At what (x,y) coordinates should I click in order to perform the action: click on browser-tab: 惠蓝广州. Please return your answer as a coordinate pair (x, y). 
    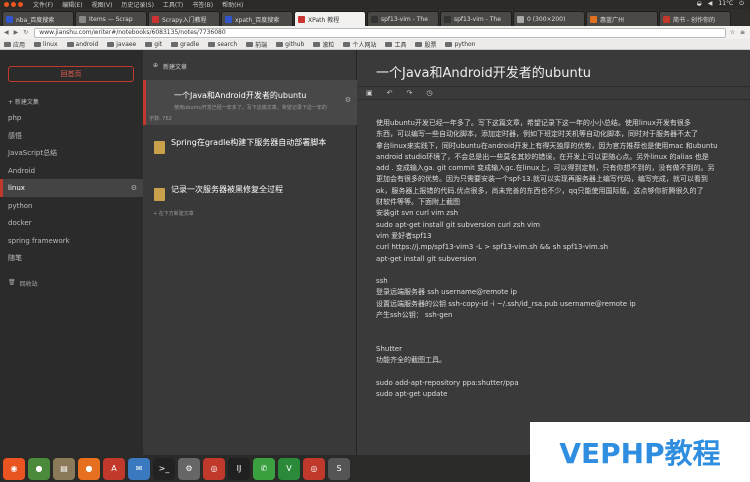
    Looking at the image, I should click on (622, 18).